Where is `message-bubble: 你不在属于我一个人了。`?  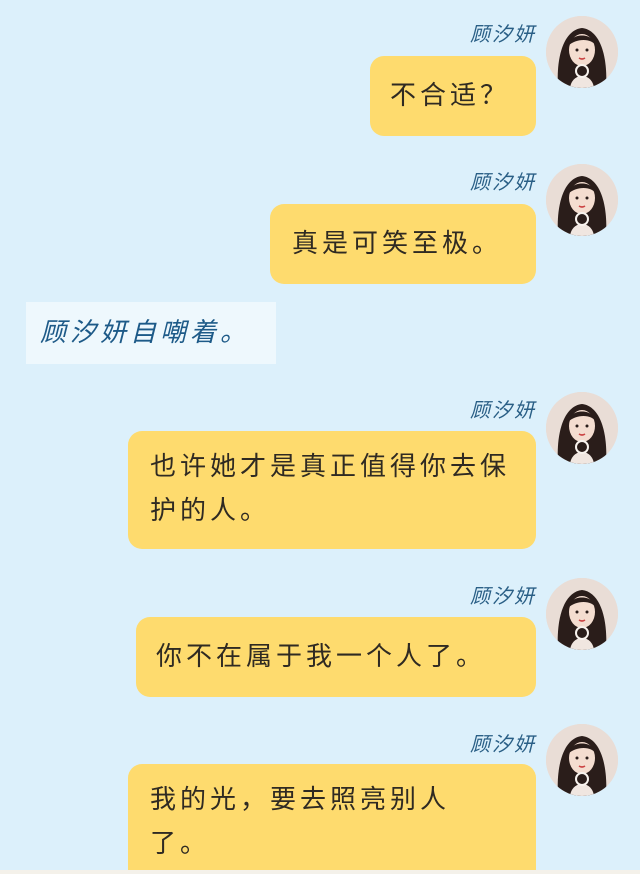
message-bubble: 你不在属于我一个人了。 is located at coordinates (336, 657).